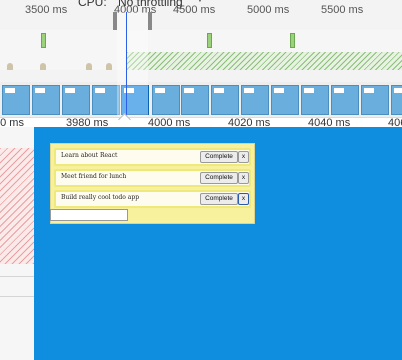 The image size is (402, 360). Describe the element at coordinates (201, 76) in the screenshot. I see `network-track` at that location.